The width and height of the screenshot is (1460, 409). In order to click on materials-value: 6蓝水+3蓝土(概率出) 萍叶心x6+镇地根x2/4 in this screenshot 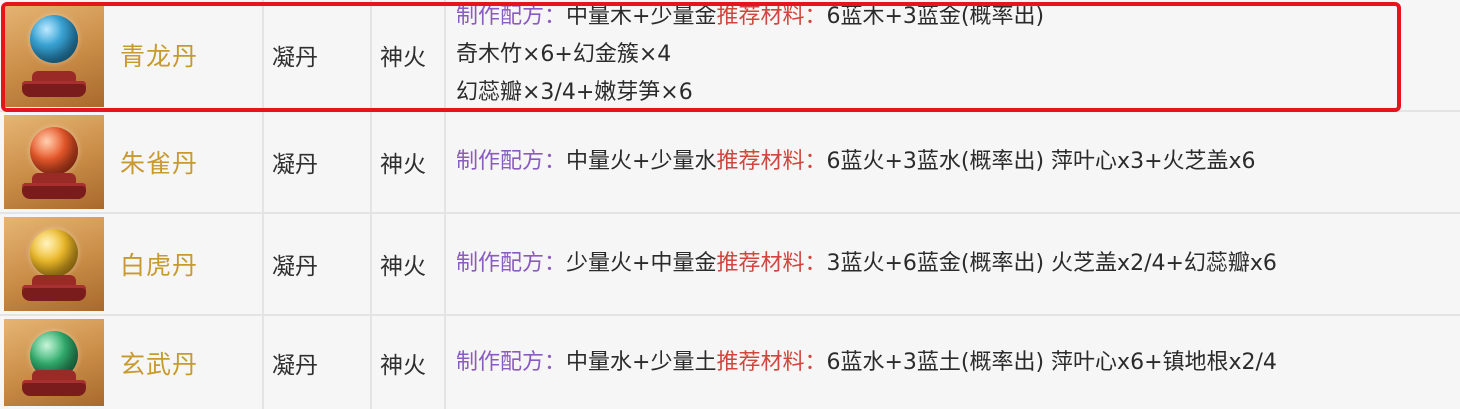, I will do `click(1051, 362)`.